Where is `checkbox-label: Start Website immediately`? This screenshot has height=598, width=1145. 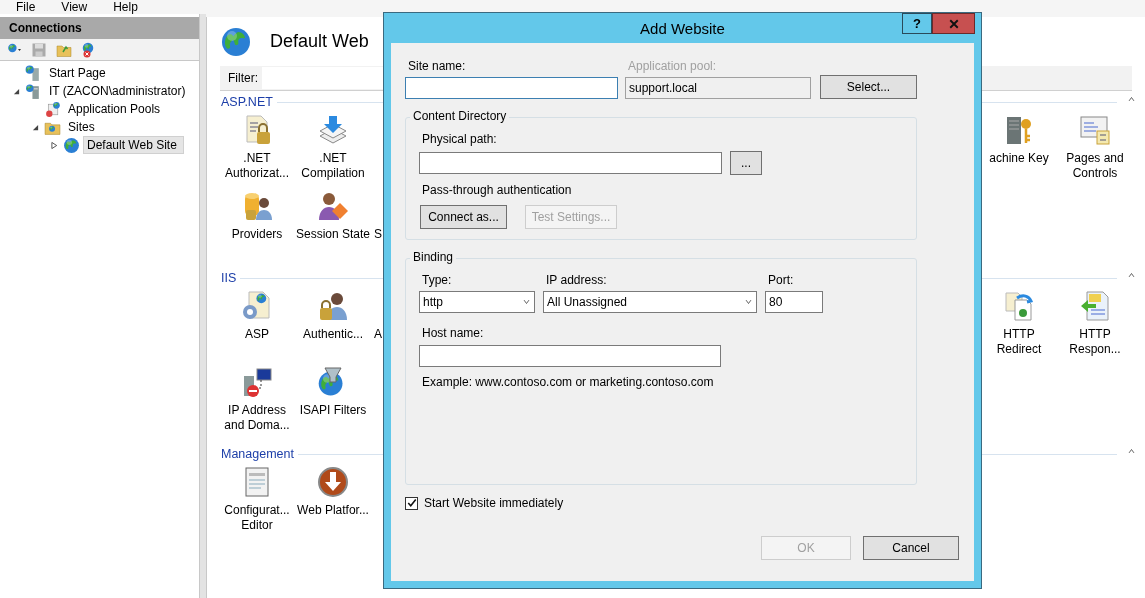
checkbox-label: Start Website immediately is located at coordinates (494, 503).